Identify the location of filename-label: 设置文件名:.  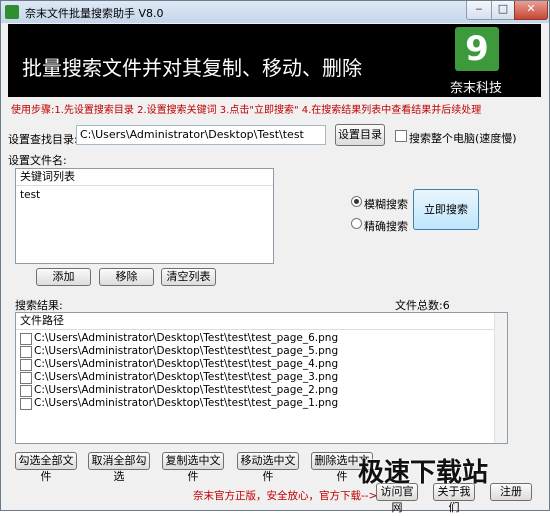
(37, 160).